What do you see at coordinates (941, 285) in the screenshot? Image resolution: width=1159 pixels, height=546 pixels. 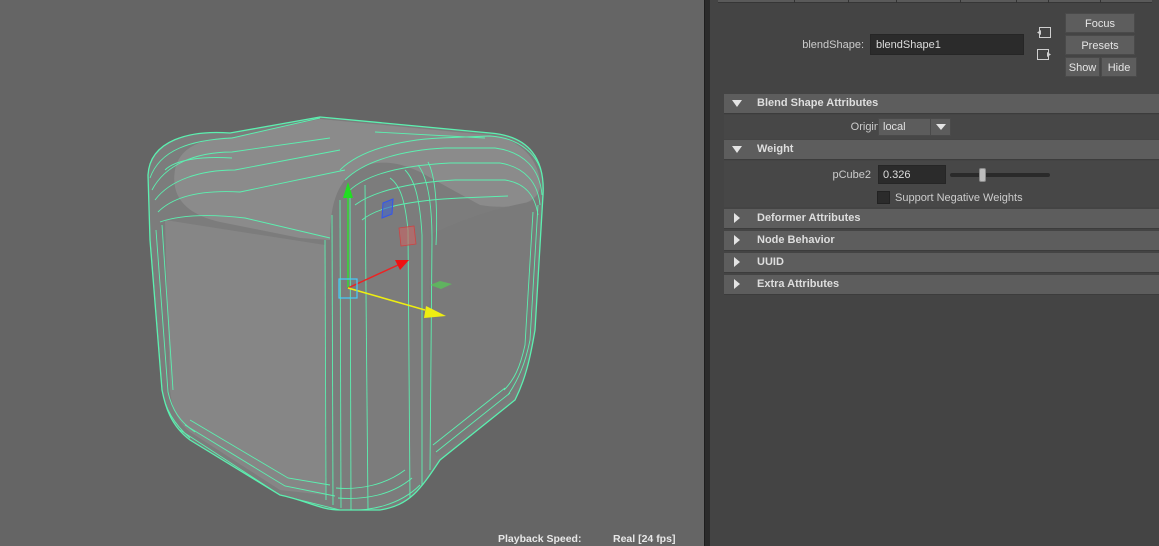 I see `section-extra-attributes: Extra Attributes` at bounding box center [941, 285].